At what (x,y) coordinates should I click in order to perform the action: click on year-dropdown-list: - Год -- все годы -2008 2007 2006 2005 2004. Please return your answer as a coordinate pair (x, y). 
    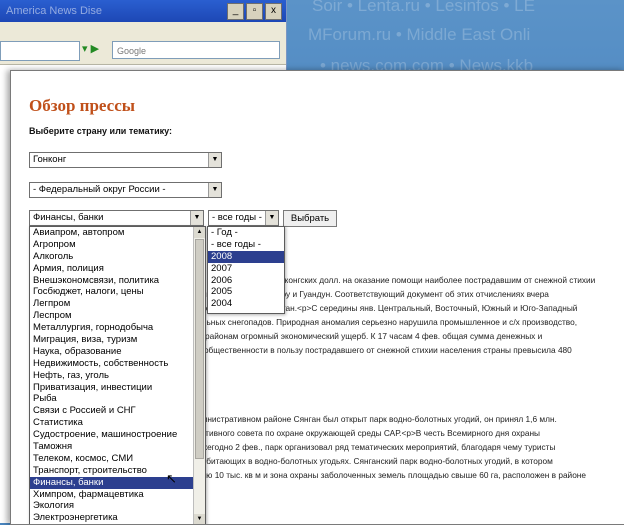
    Looking at the image, I should click on (246, 270).